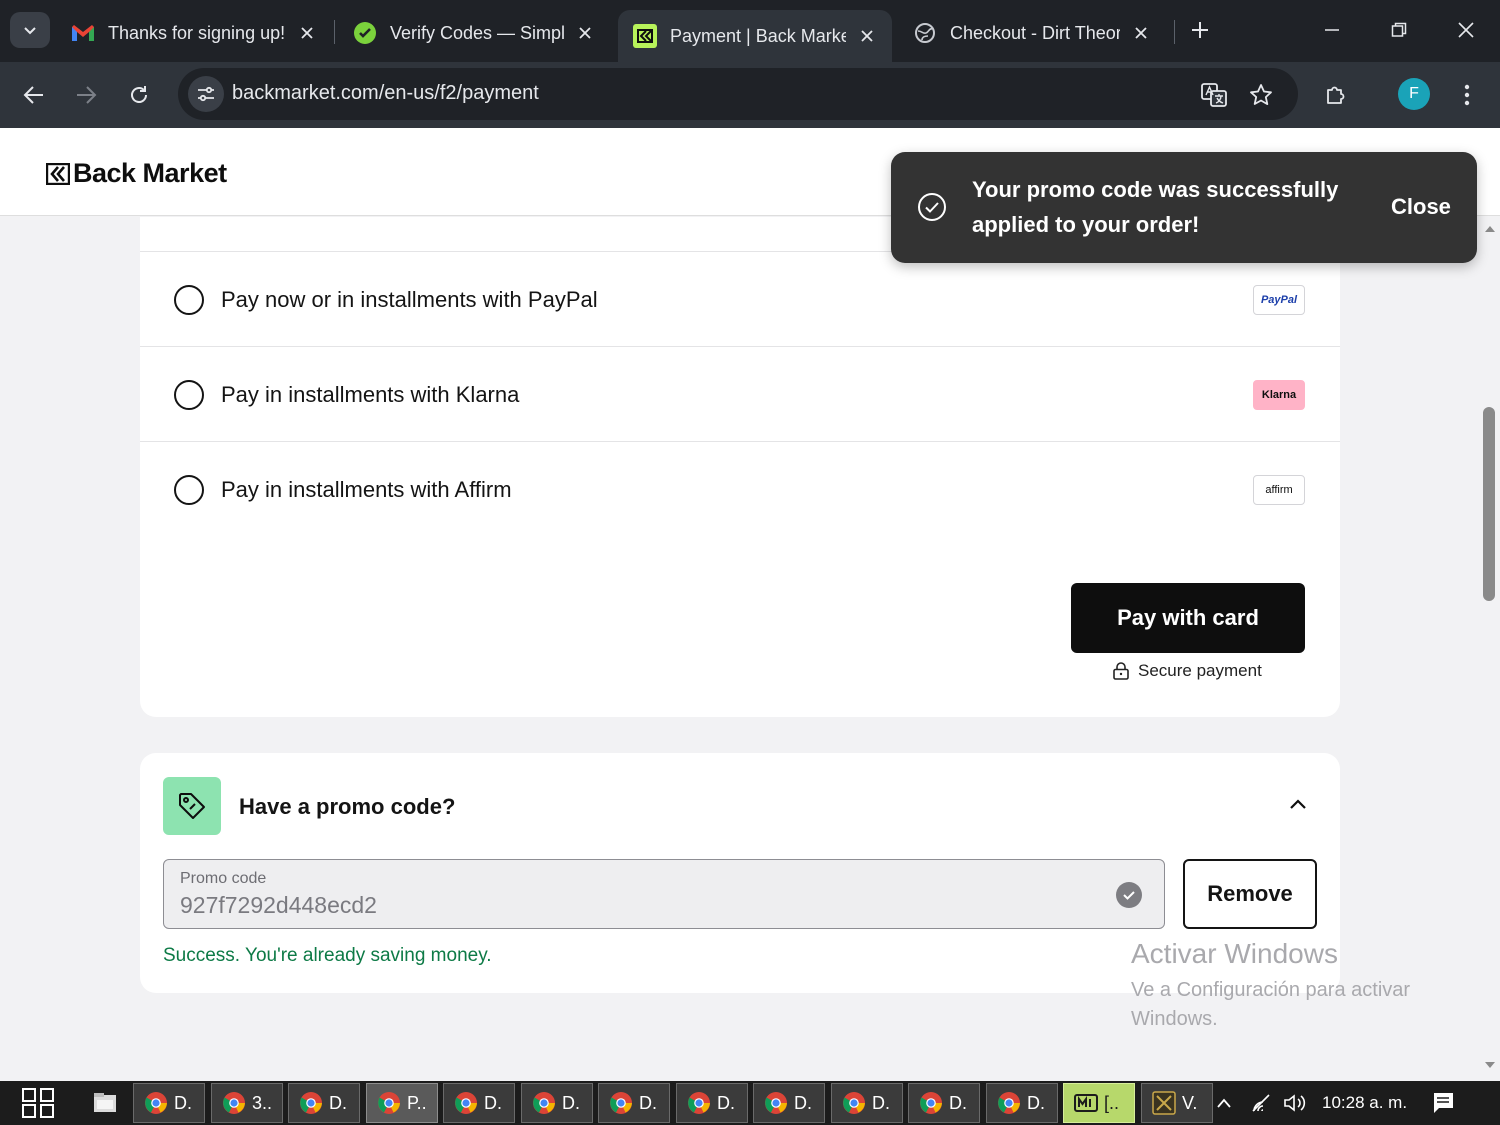  I want to click on profile-initial: F, so click(1414, 93).